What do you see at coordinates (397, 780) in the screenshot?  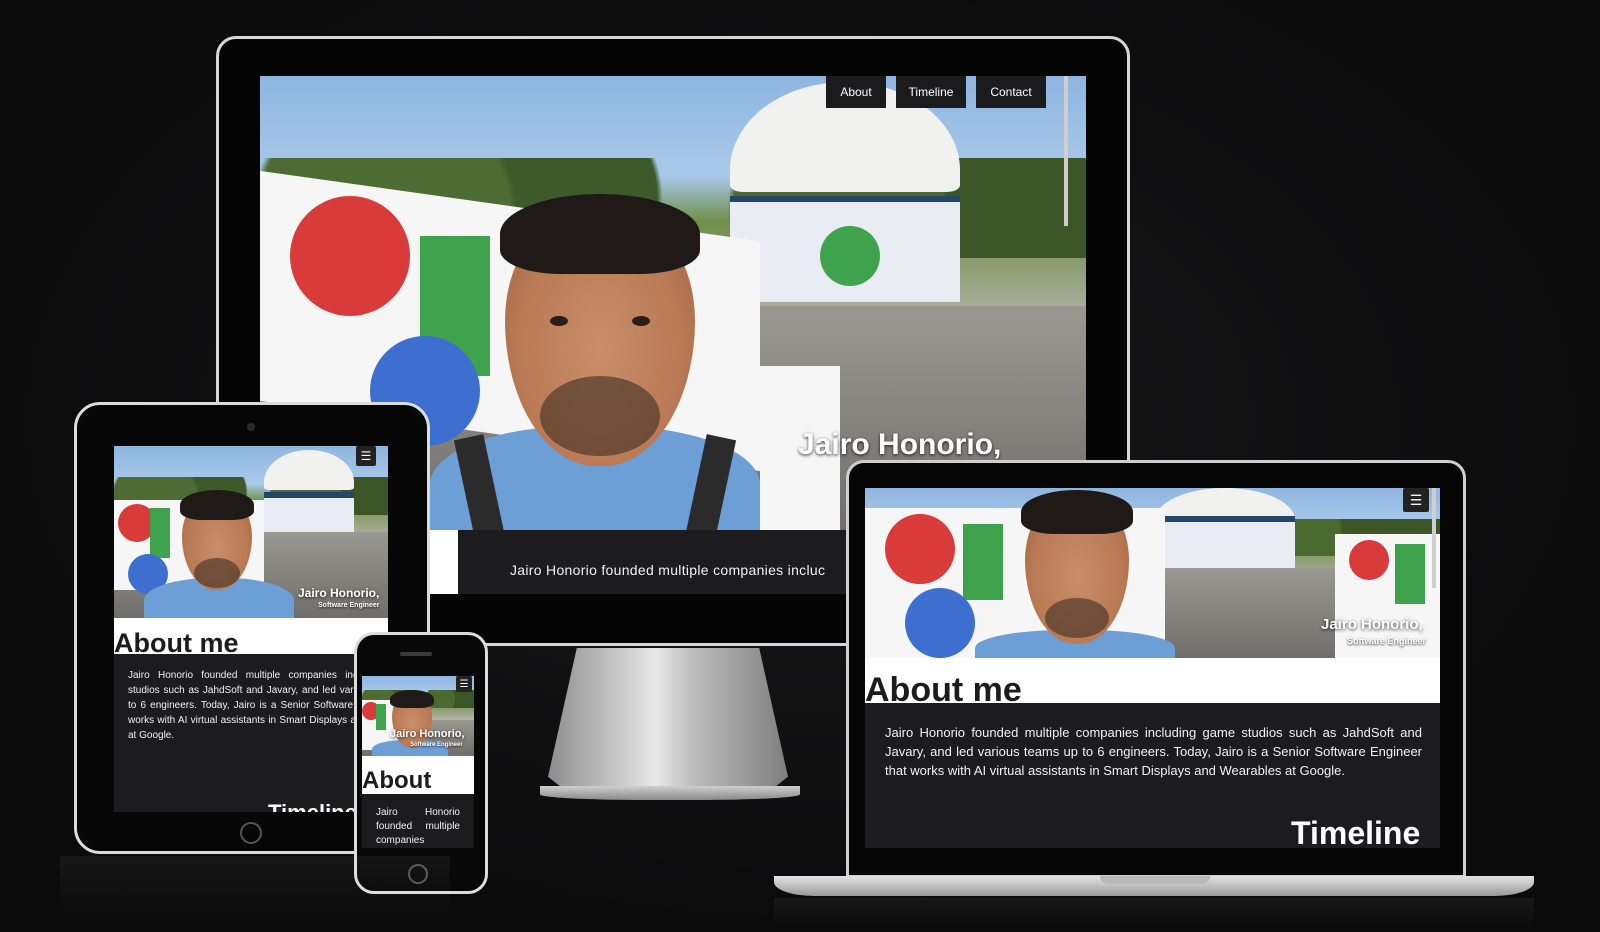 I see `about-heading: About` at bounding box center [397, 780].